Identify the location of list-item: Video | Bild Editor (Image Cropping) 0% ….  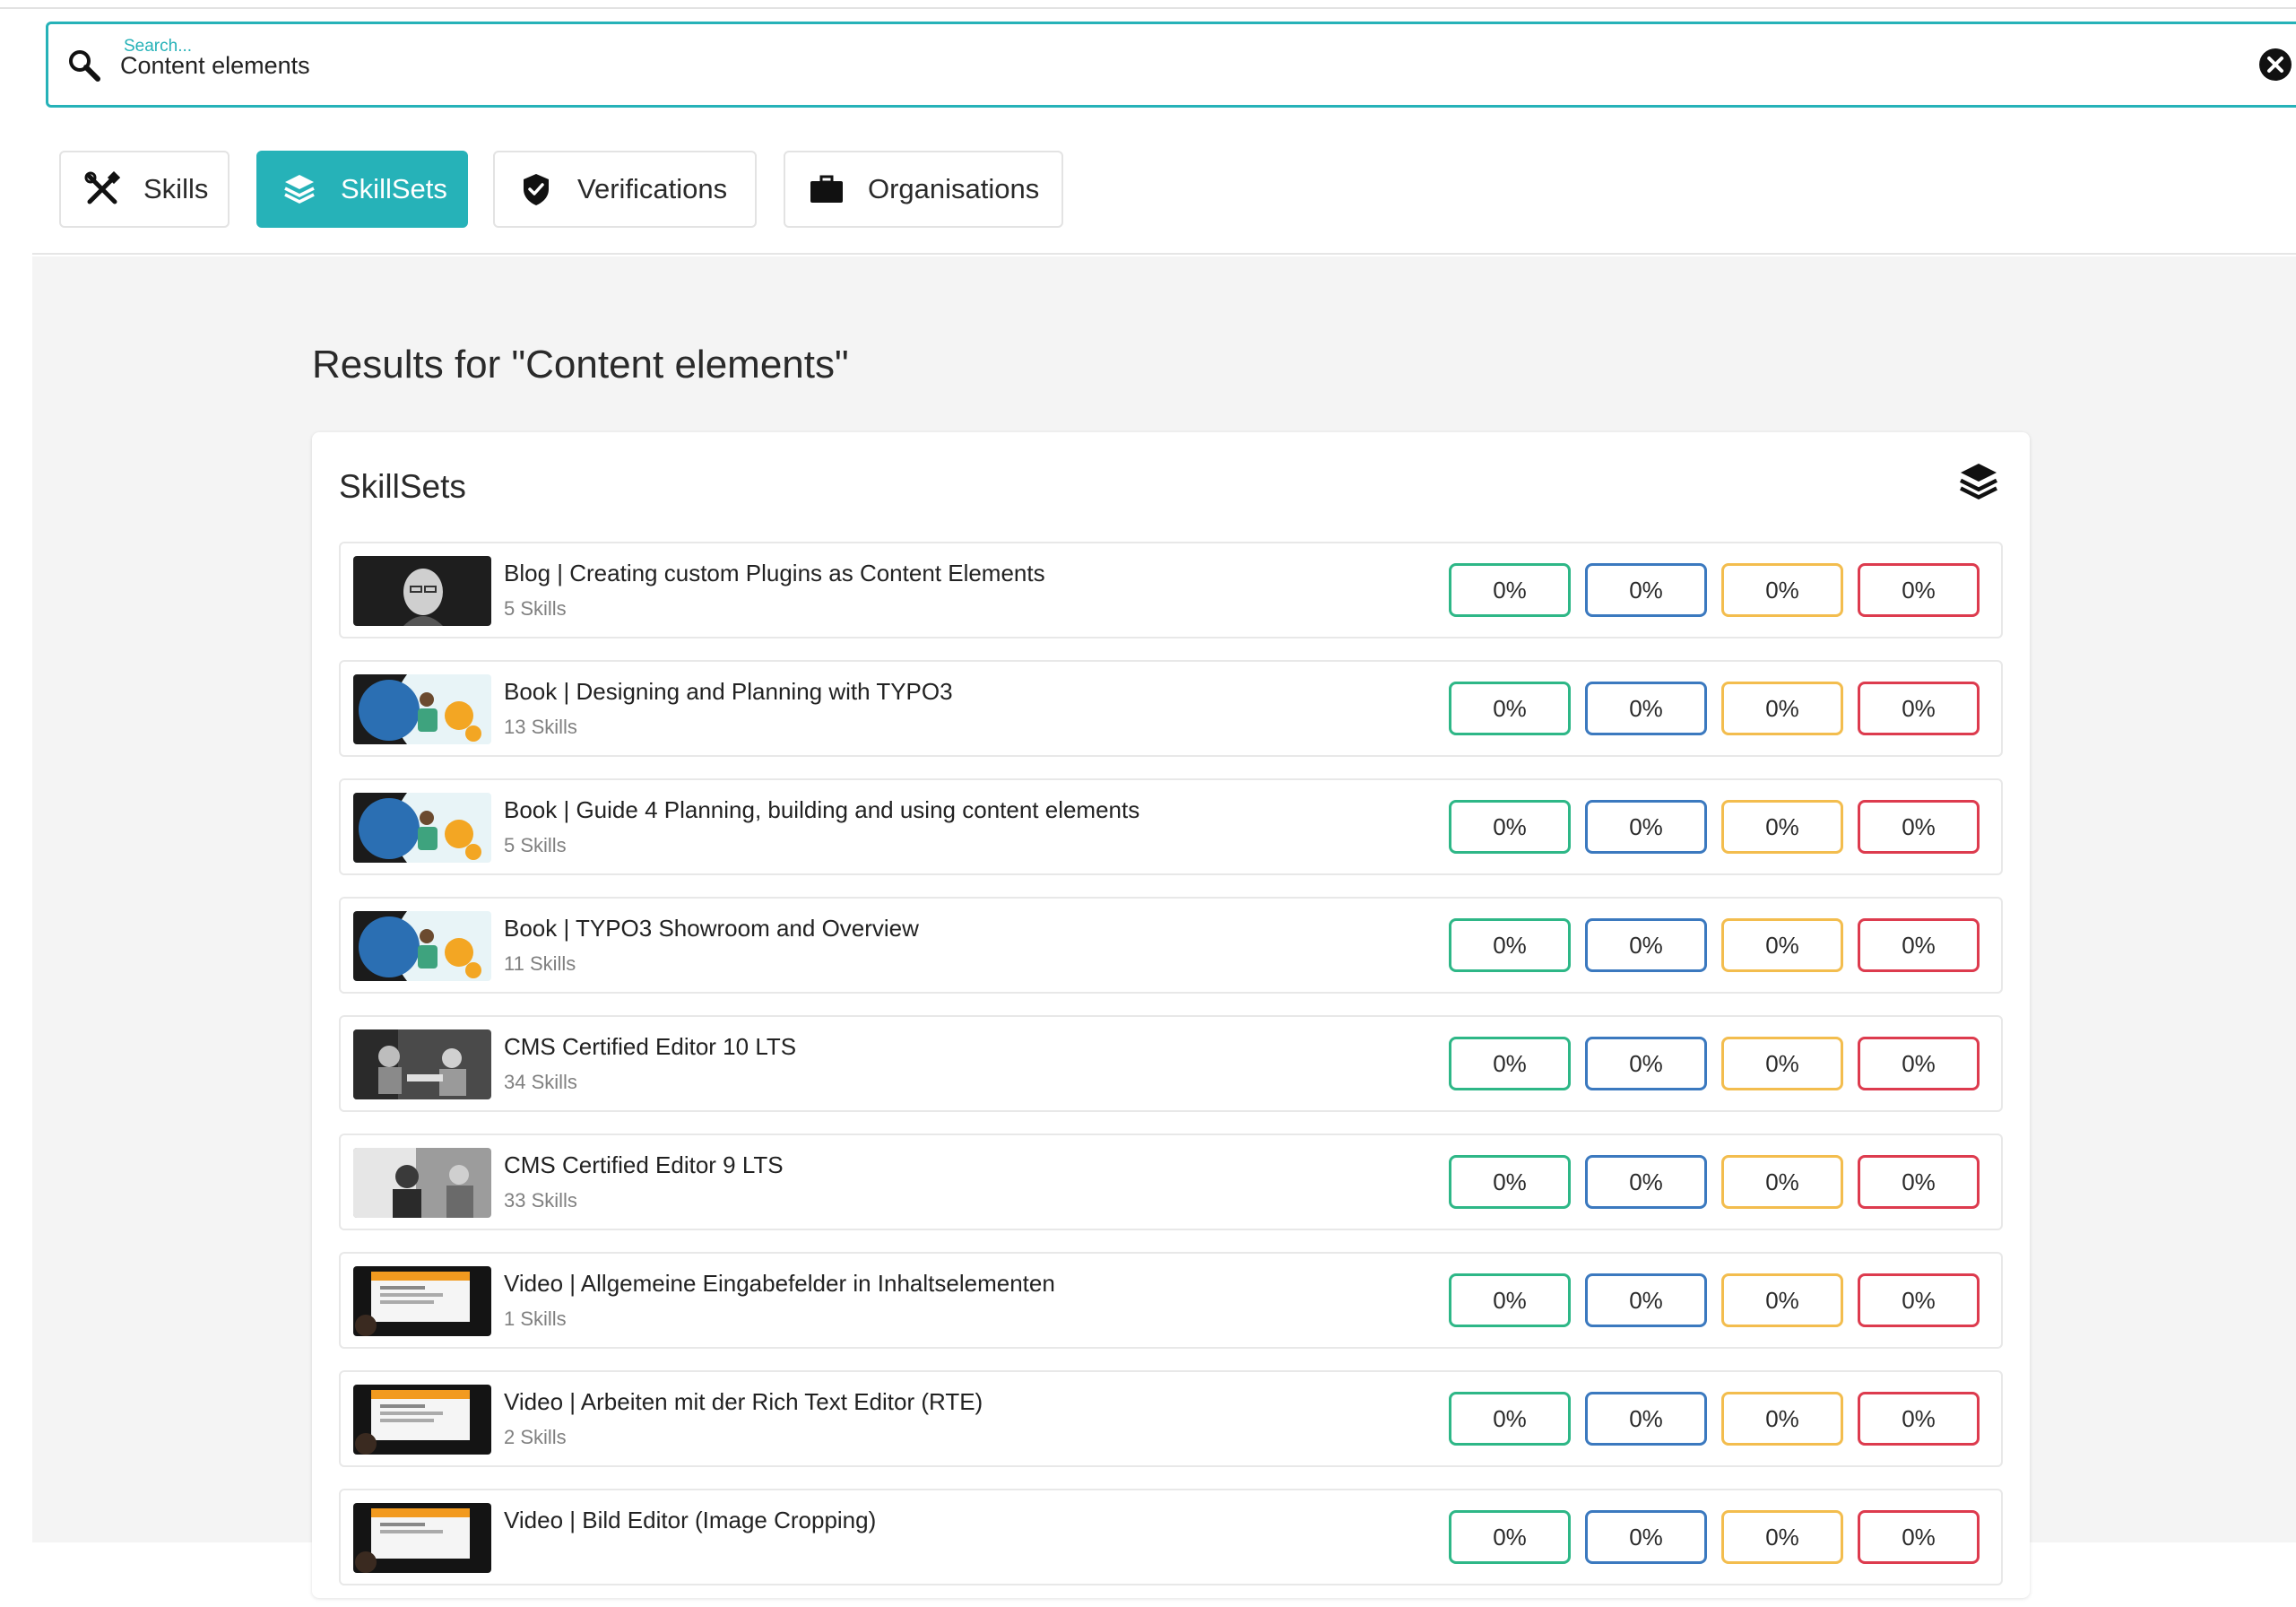
(1171, 1537).